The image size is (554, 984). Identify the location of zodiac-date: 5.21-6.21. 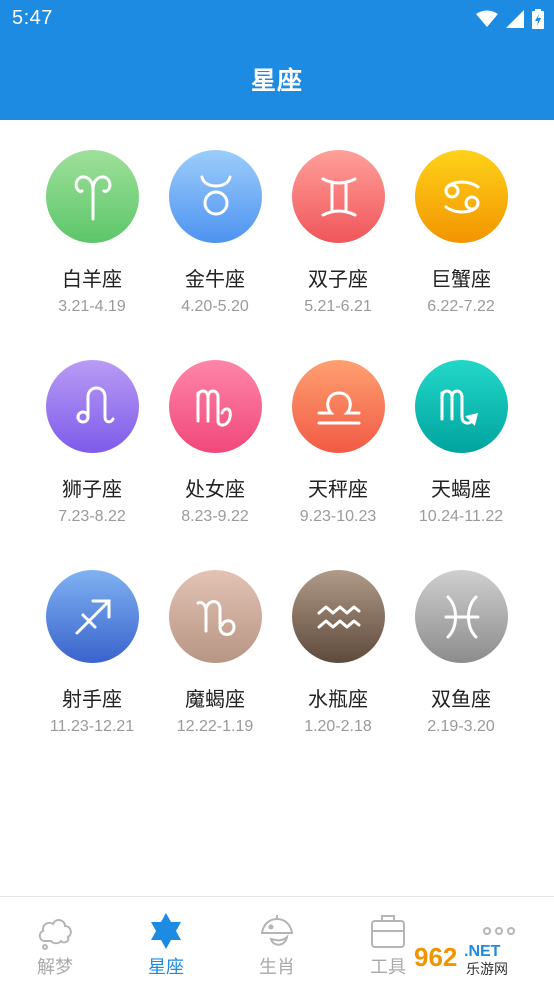
(338, 306).